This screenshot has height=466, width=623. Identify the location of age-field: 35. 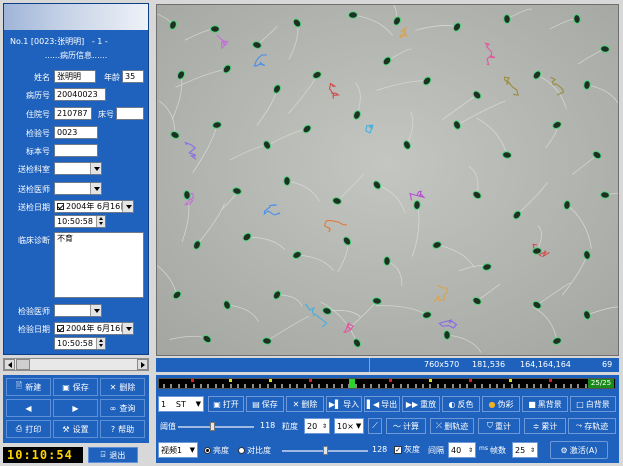
(133, 76).